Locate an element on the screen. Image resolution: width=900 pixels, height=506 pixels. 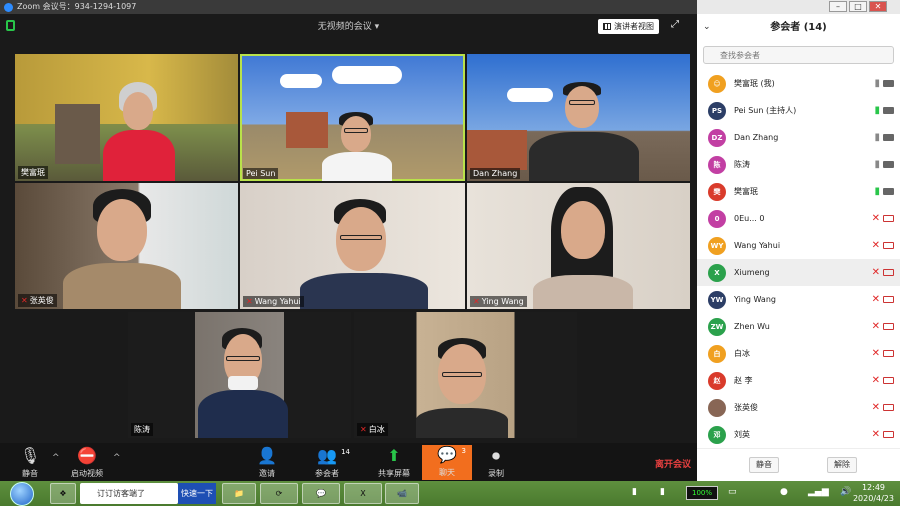
video-tile: Dan Zhang is located at coordinates (578, 117).